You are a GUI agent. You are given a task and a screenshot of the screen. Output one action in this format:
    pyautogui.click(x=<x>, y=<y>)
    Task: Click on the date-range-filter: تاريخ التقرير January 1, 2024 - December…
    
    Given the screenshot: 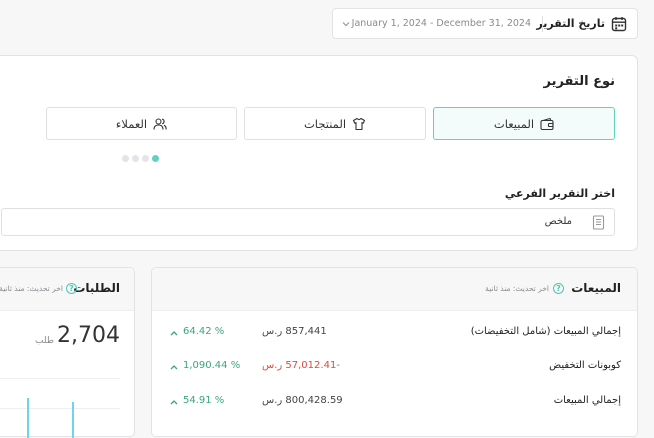 What is the action you would take?
    pyautogui.click(x=485, y=23)
    